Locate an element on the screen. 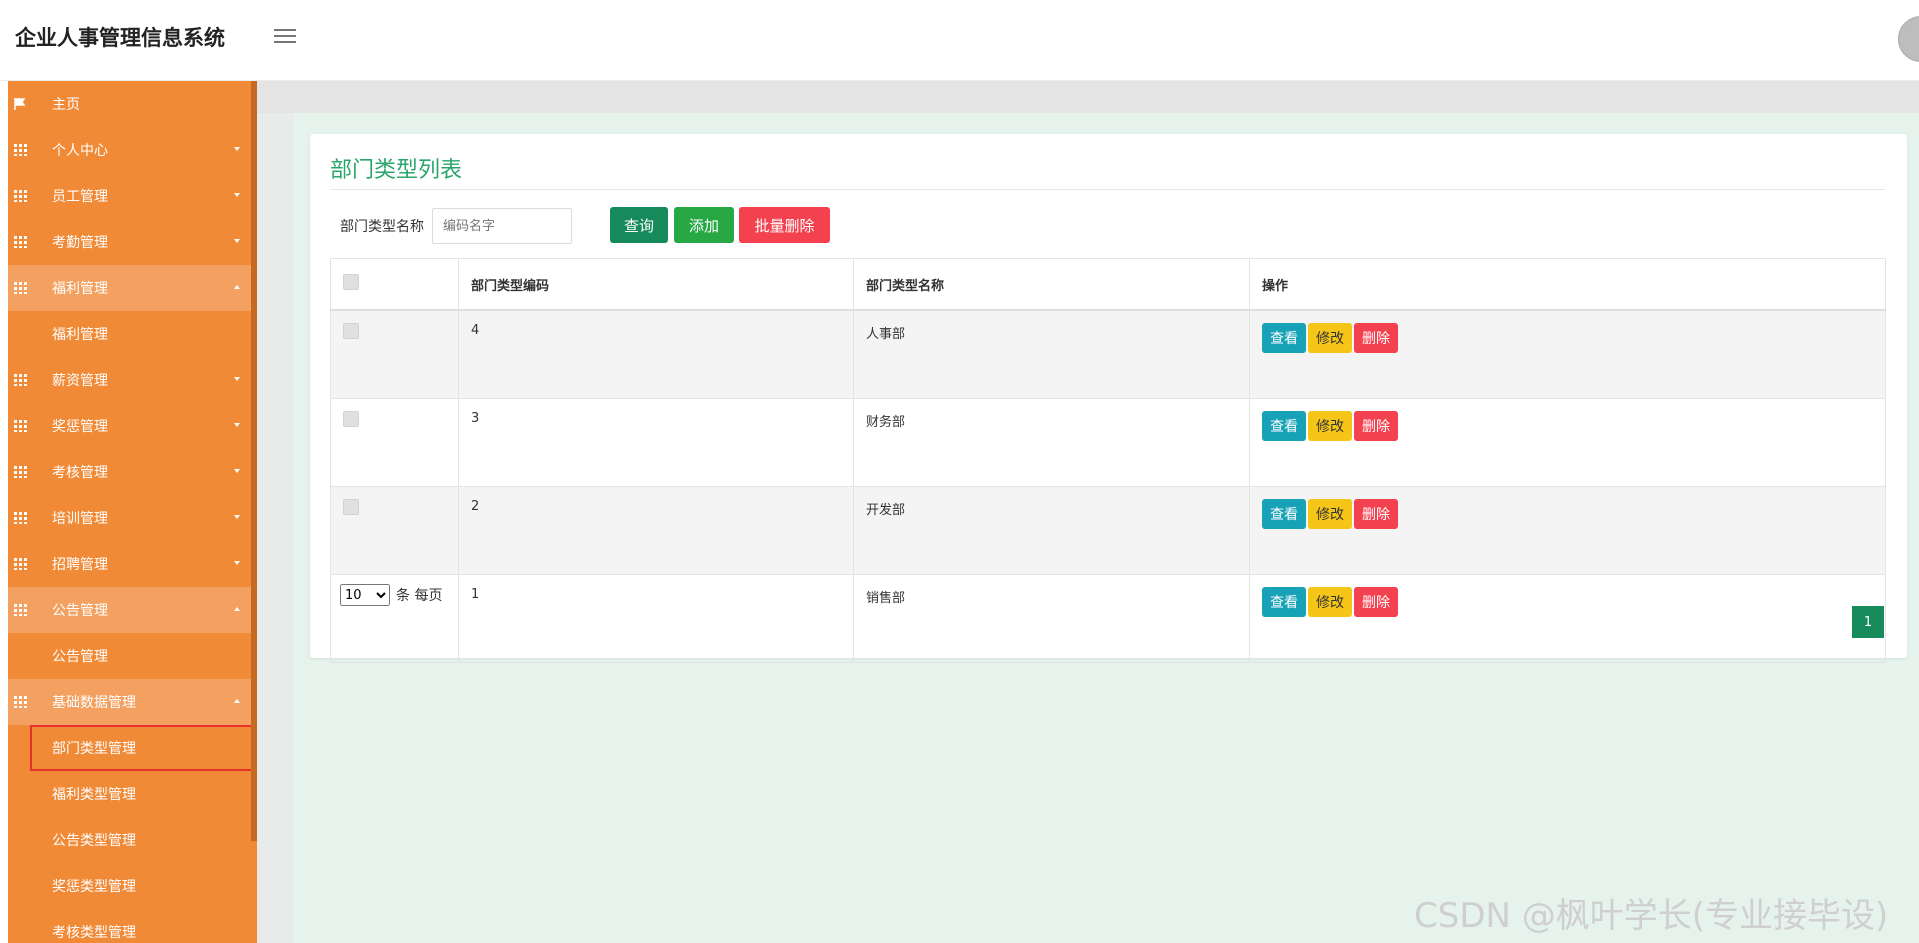  select-all-checkbox is located at coordinates (351, 282).